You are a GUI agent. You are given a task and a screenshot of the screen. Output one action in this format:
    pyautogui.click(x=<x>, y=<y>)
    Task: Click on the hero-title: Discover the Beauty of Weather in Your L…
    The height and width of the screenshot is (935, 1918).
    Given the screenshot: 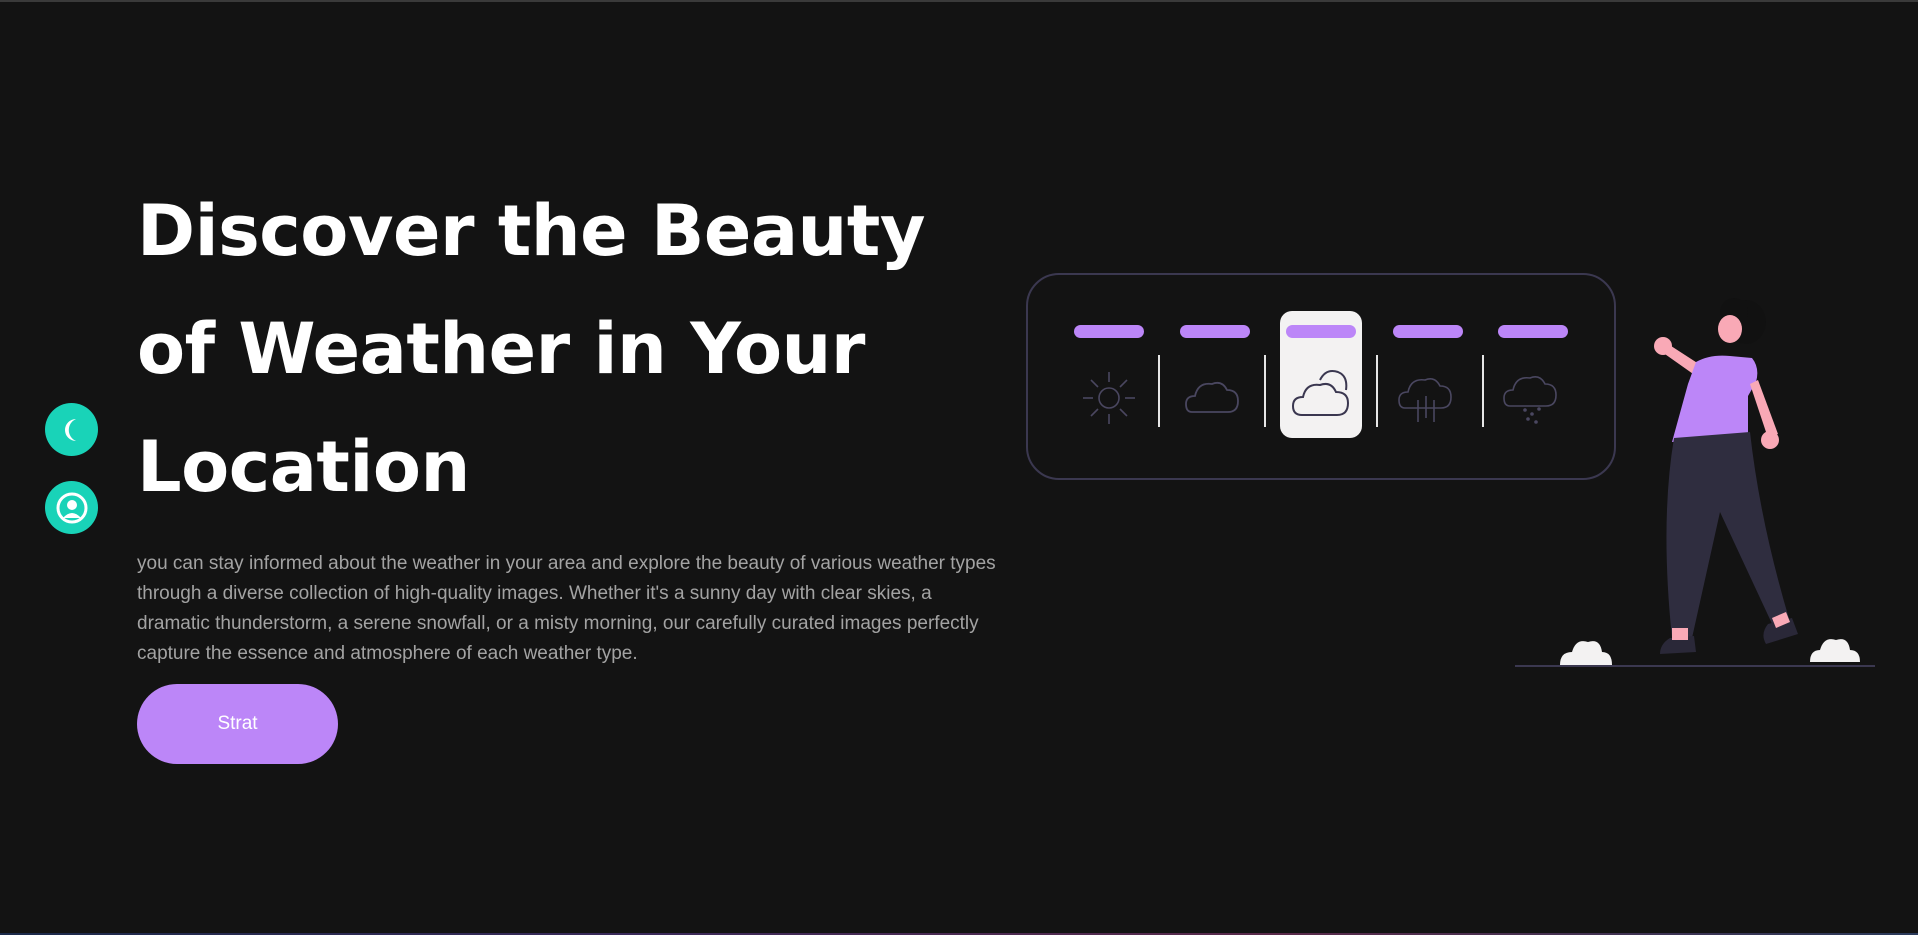 What is the action you would take?
    pyautogui.click(x=531, y=349)
    